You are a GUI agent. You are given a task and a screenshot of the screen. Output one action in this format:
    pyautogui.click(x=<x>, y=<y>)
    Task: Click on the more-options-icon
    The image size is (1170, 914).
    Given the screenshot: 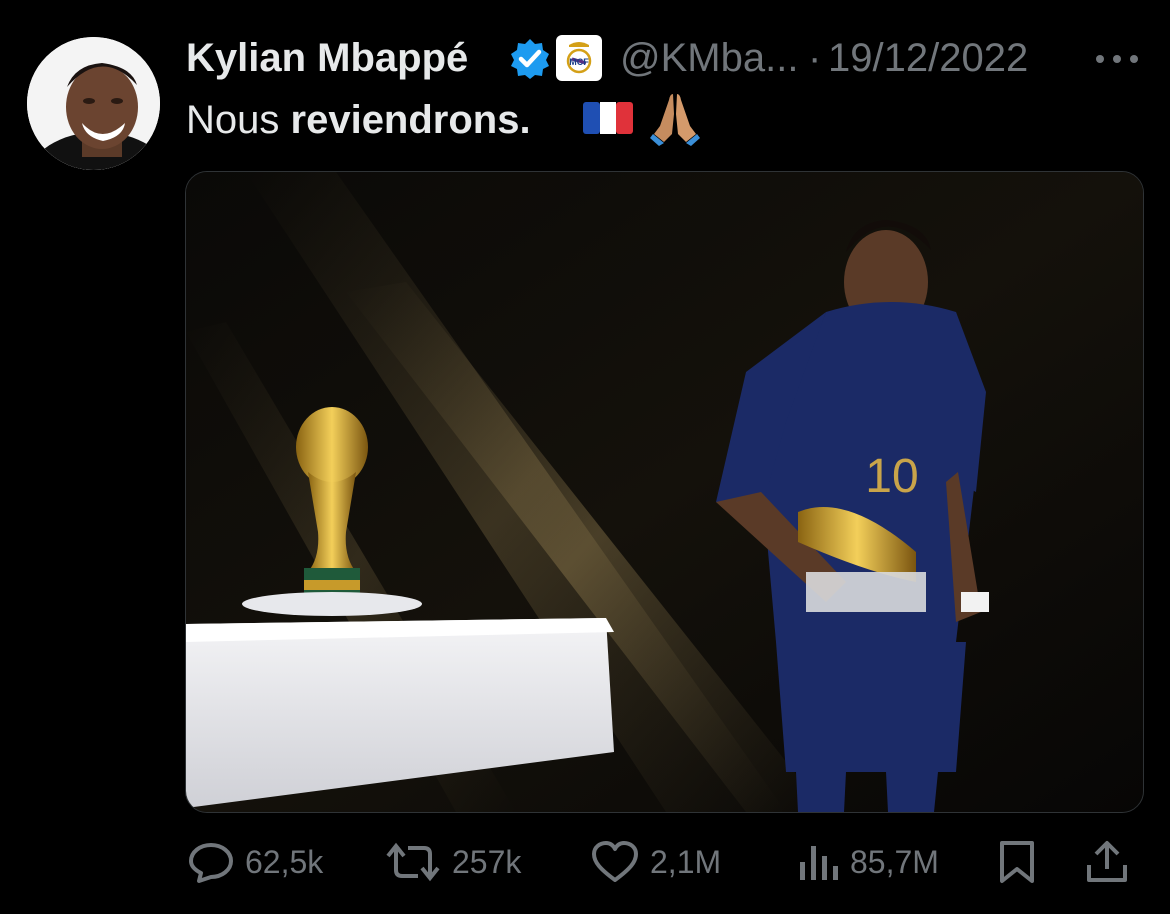 What is the action you would take?
    pyautogui.click(x=1117, y=61)
    